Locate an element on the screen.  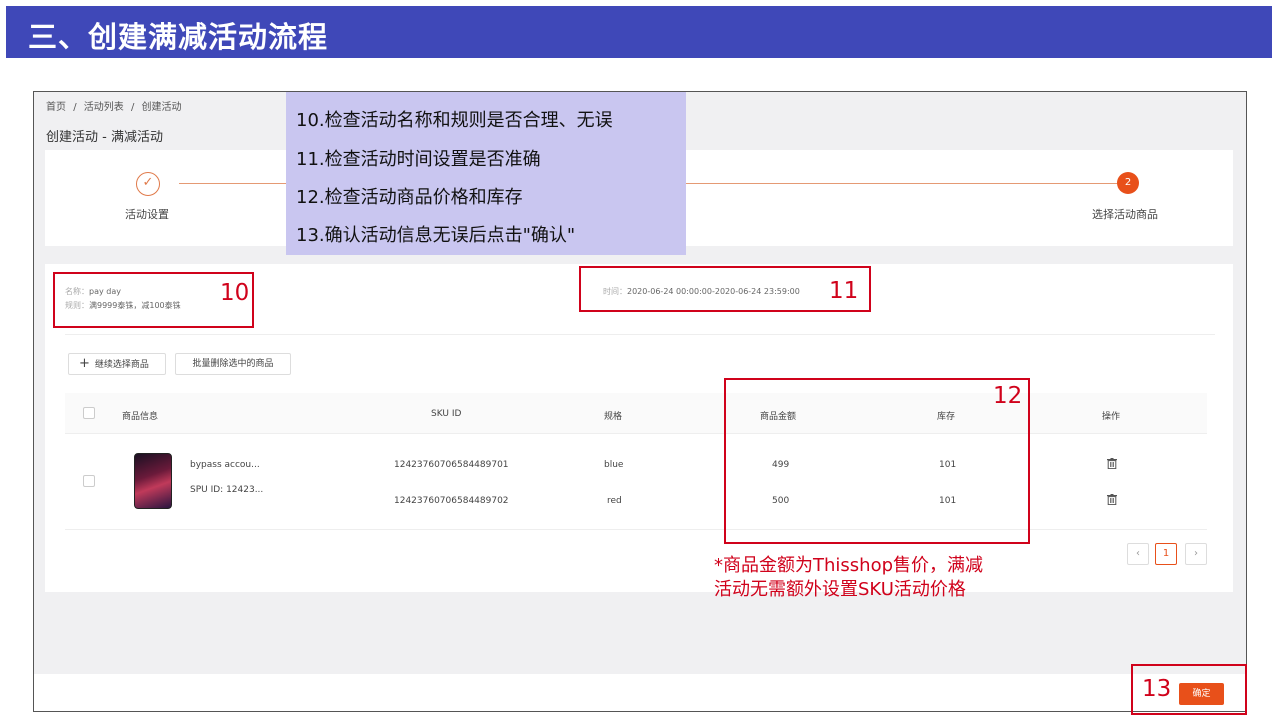
breadcrumb: 首页 / 活动列表 / 创建活动 is located at coordinates (116, 105).